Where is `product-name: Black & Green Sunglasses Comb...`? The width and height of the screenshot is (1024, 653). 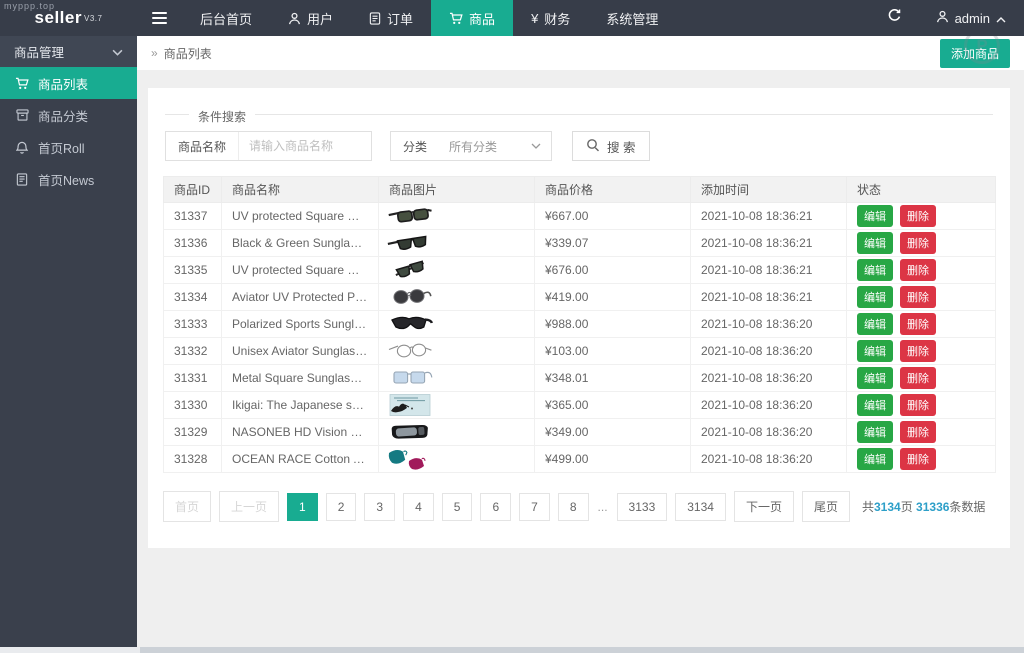 product-name: Black & Green Sunglasses Comb... is located at coordinates (300, 243).